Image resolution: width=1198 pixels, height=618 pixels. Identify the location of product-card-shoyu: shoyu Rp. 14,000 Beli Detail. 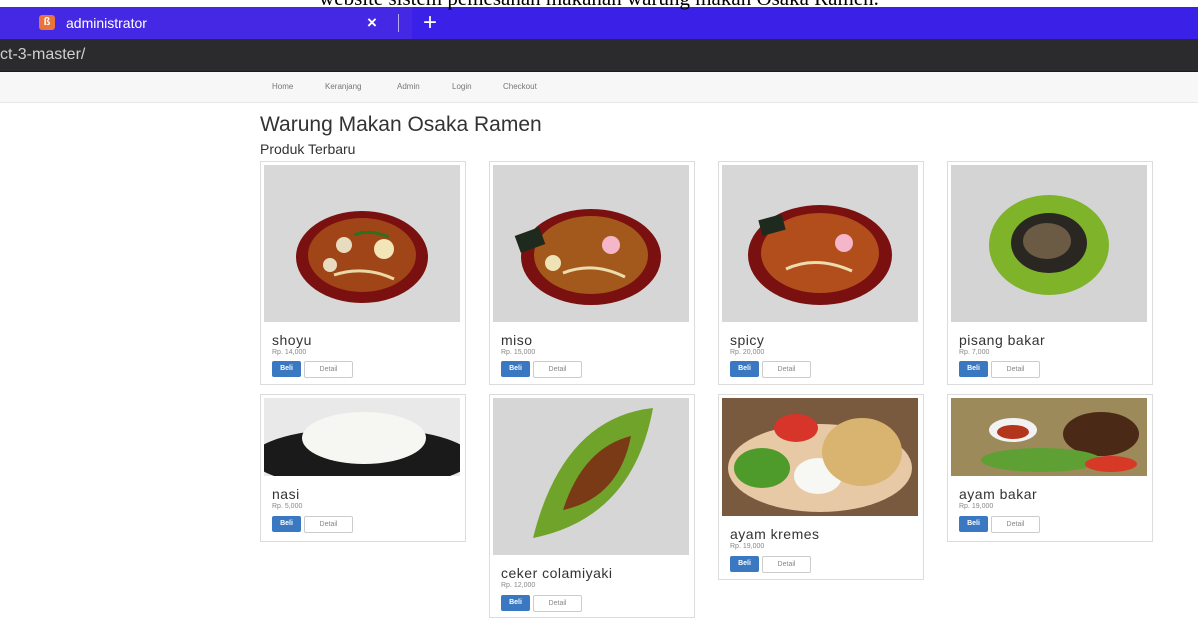
(363, 273).